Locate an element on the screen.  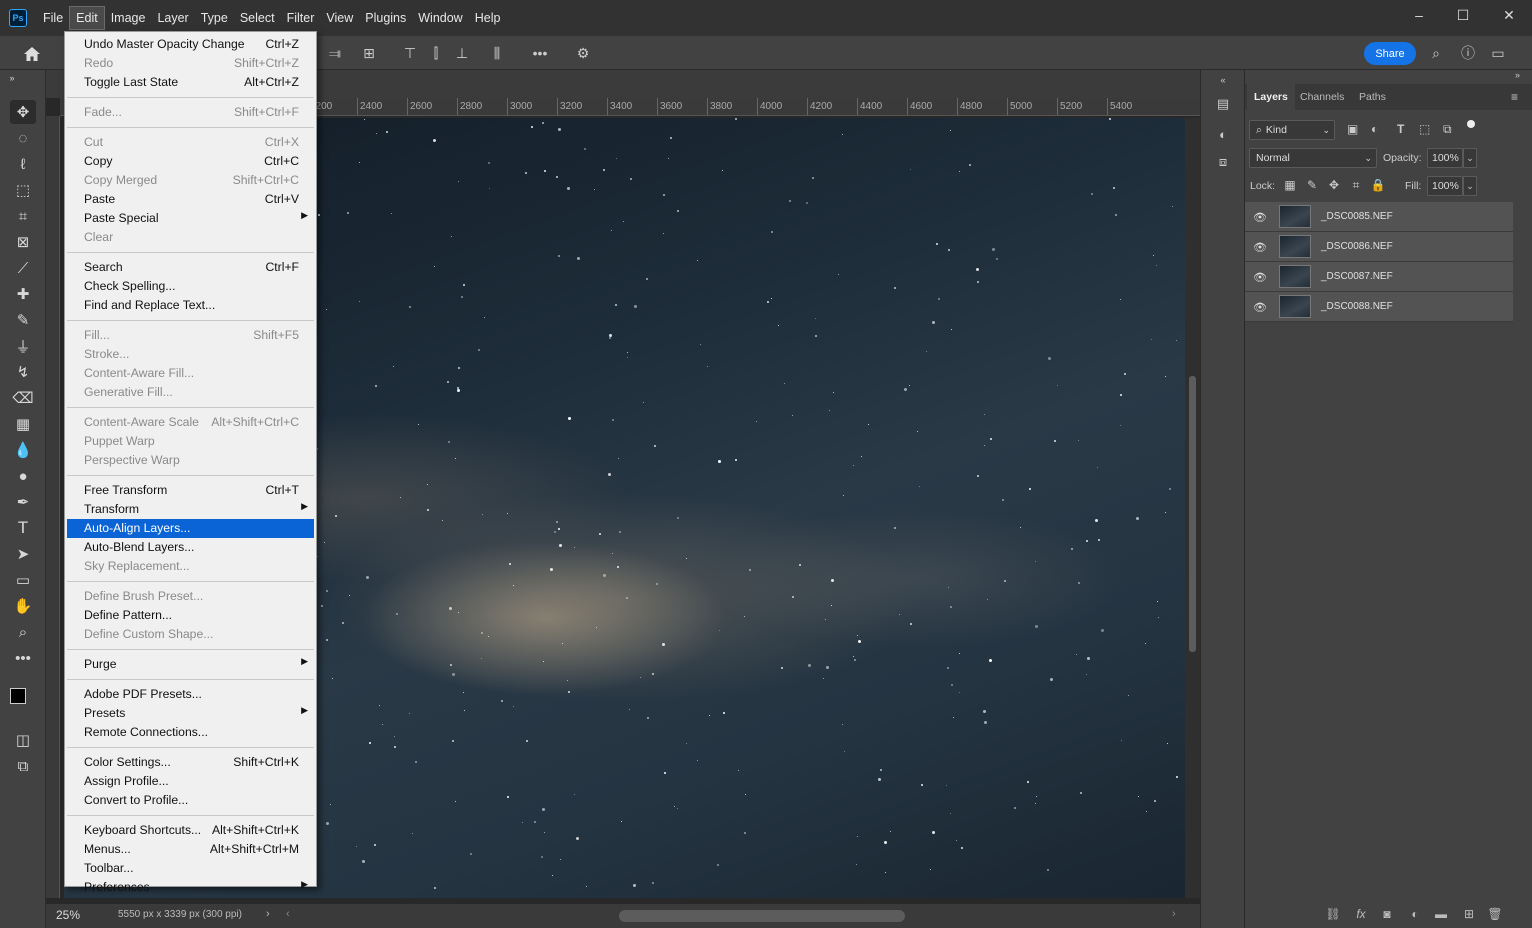
menu-item-content-aware-scale: Content-Aware Scale Alt+Shift+Ctrl+C is located at coordinates (190, 422).